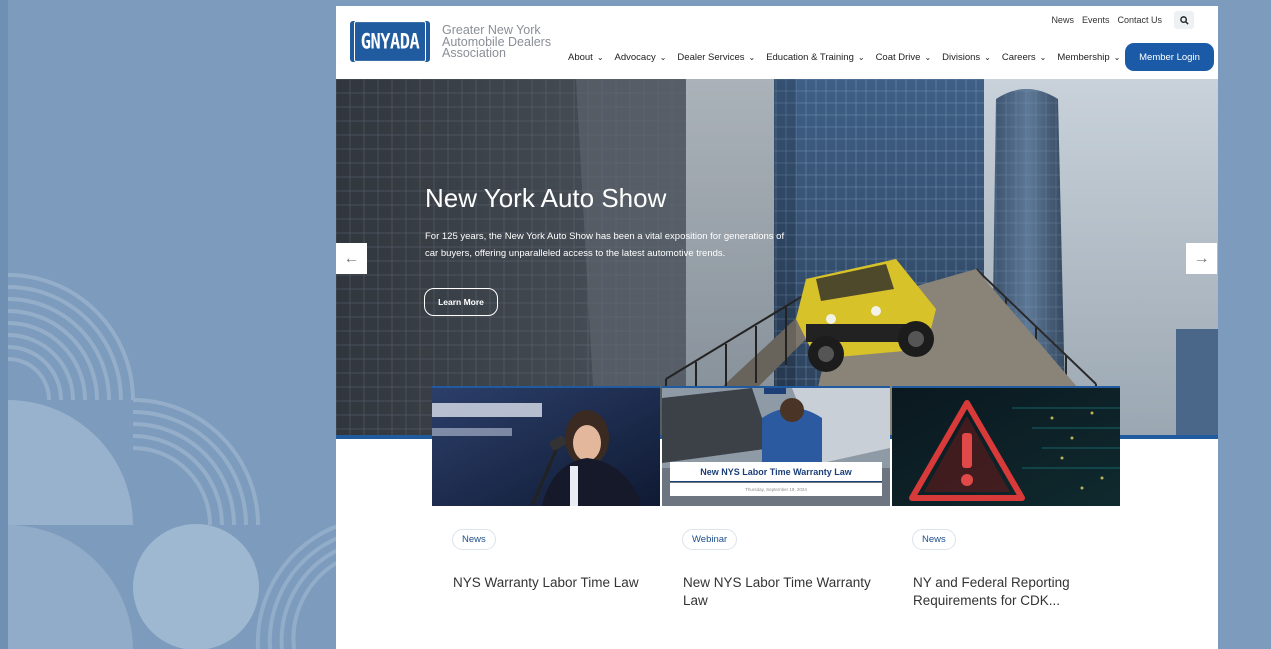 The image size is (1271, 649). What do you see at coordinates (1018, 57) in the screenshot?
I see `nav-label: Careers` at bounding box center [1018, 57].